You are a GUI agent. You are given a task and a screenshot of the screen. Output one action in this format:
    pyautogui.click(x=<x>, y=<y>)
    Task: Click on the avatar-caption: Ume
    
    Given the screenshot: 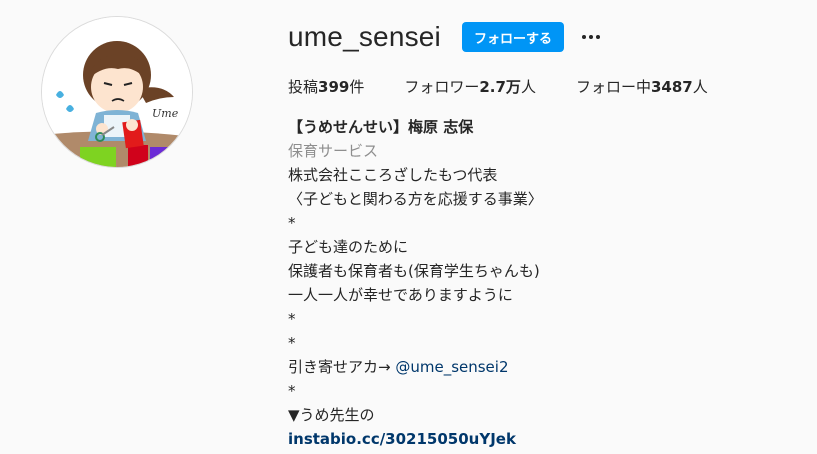 What is the action you would take?
    pyautogui.click(x=165, y=113)
    